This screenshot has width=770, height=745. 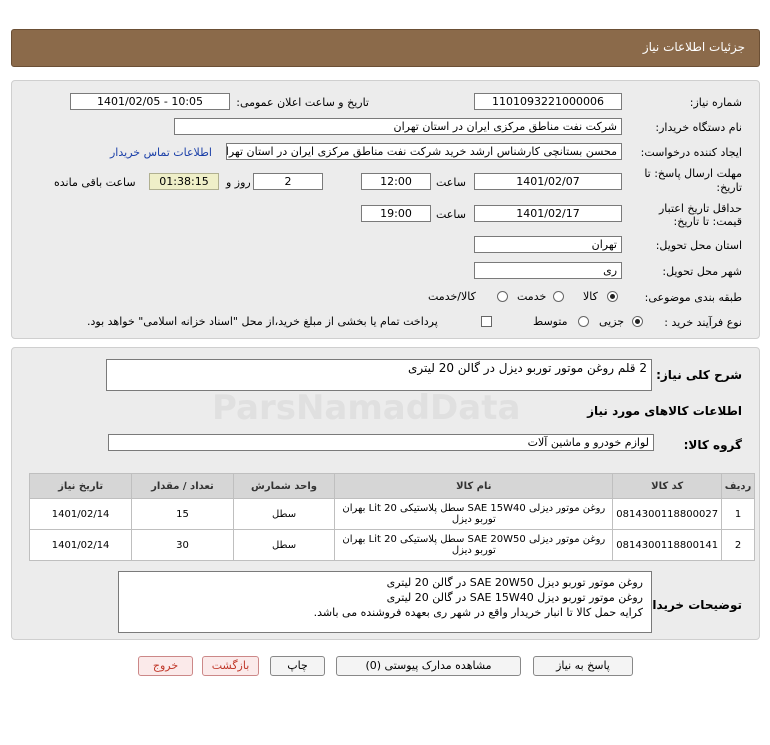 What do you see at coordinates (700, 208) in the screenshot?
I see `validity-label: حداقل تاریخ اعتبار` at bounding box center [700, 208].